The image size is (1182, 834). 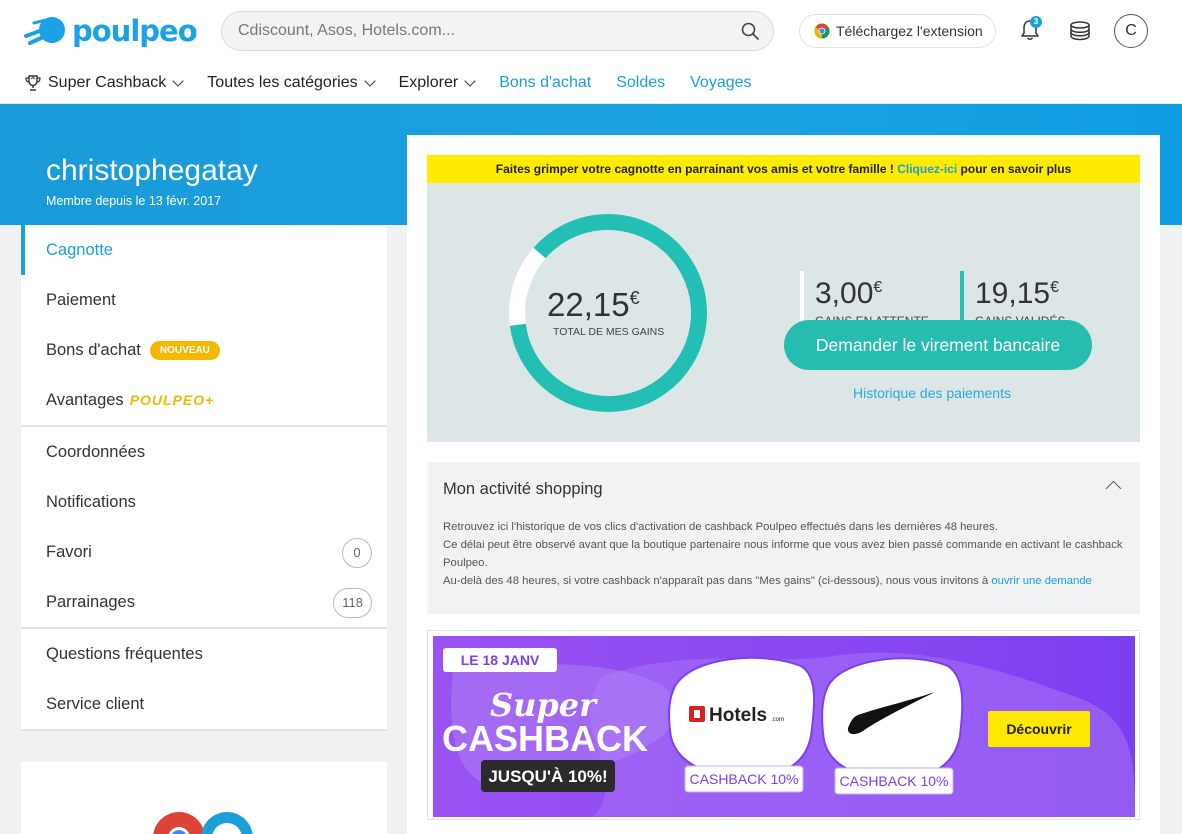 What do you see at coordinates (822, 31) in the screenshot?
I see `chrome-icon` at bounding box center [822, 31].